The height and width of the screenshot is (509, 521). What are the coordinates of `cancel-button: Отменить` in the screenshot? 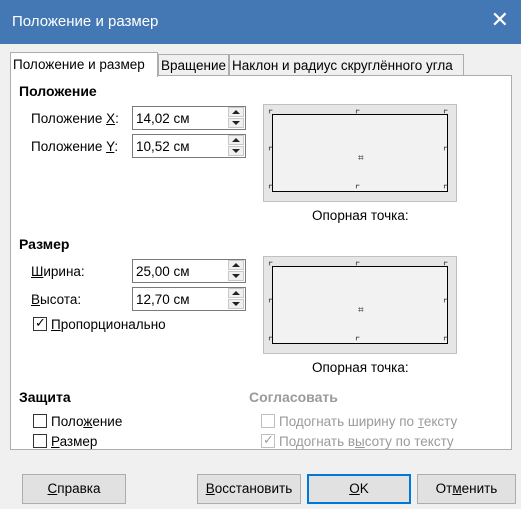 It's located at (466, 489).